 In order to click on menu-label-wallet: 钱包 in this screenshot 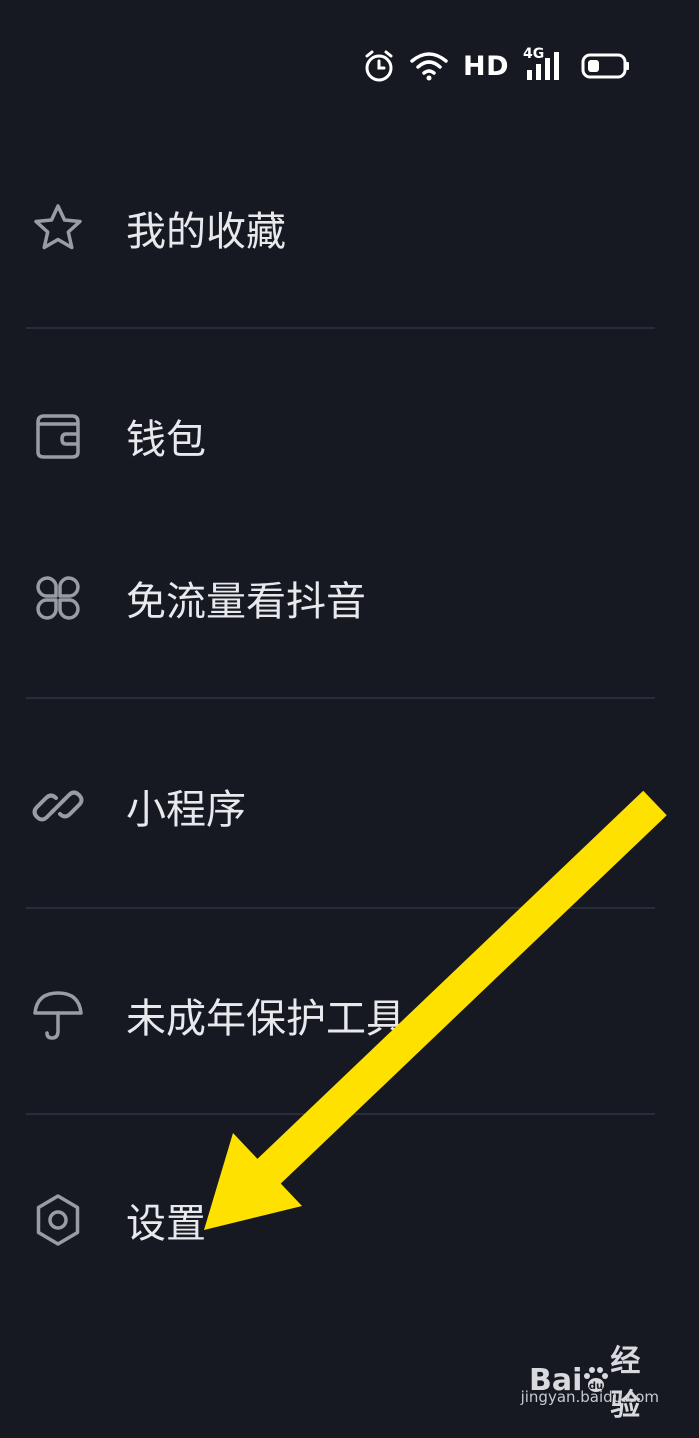, I will do `click(166, 440)`.